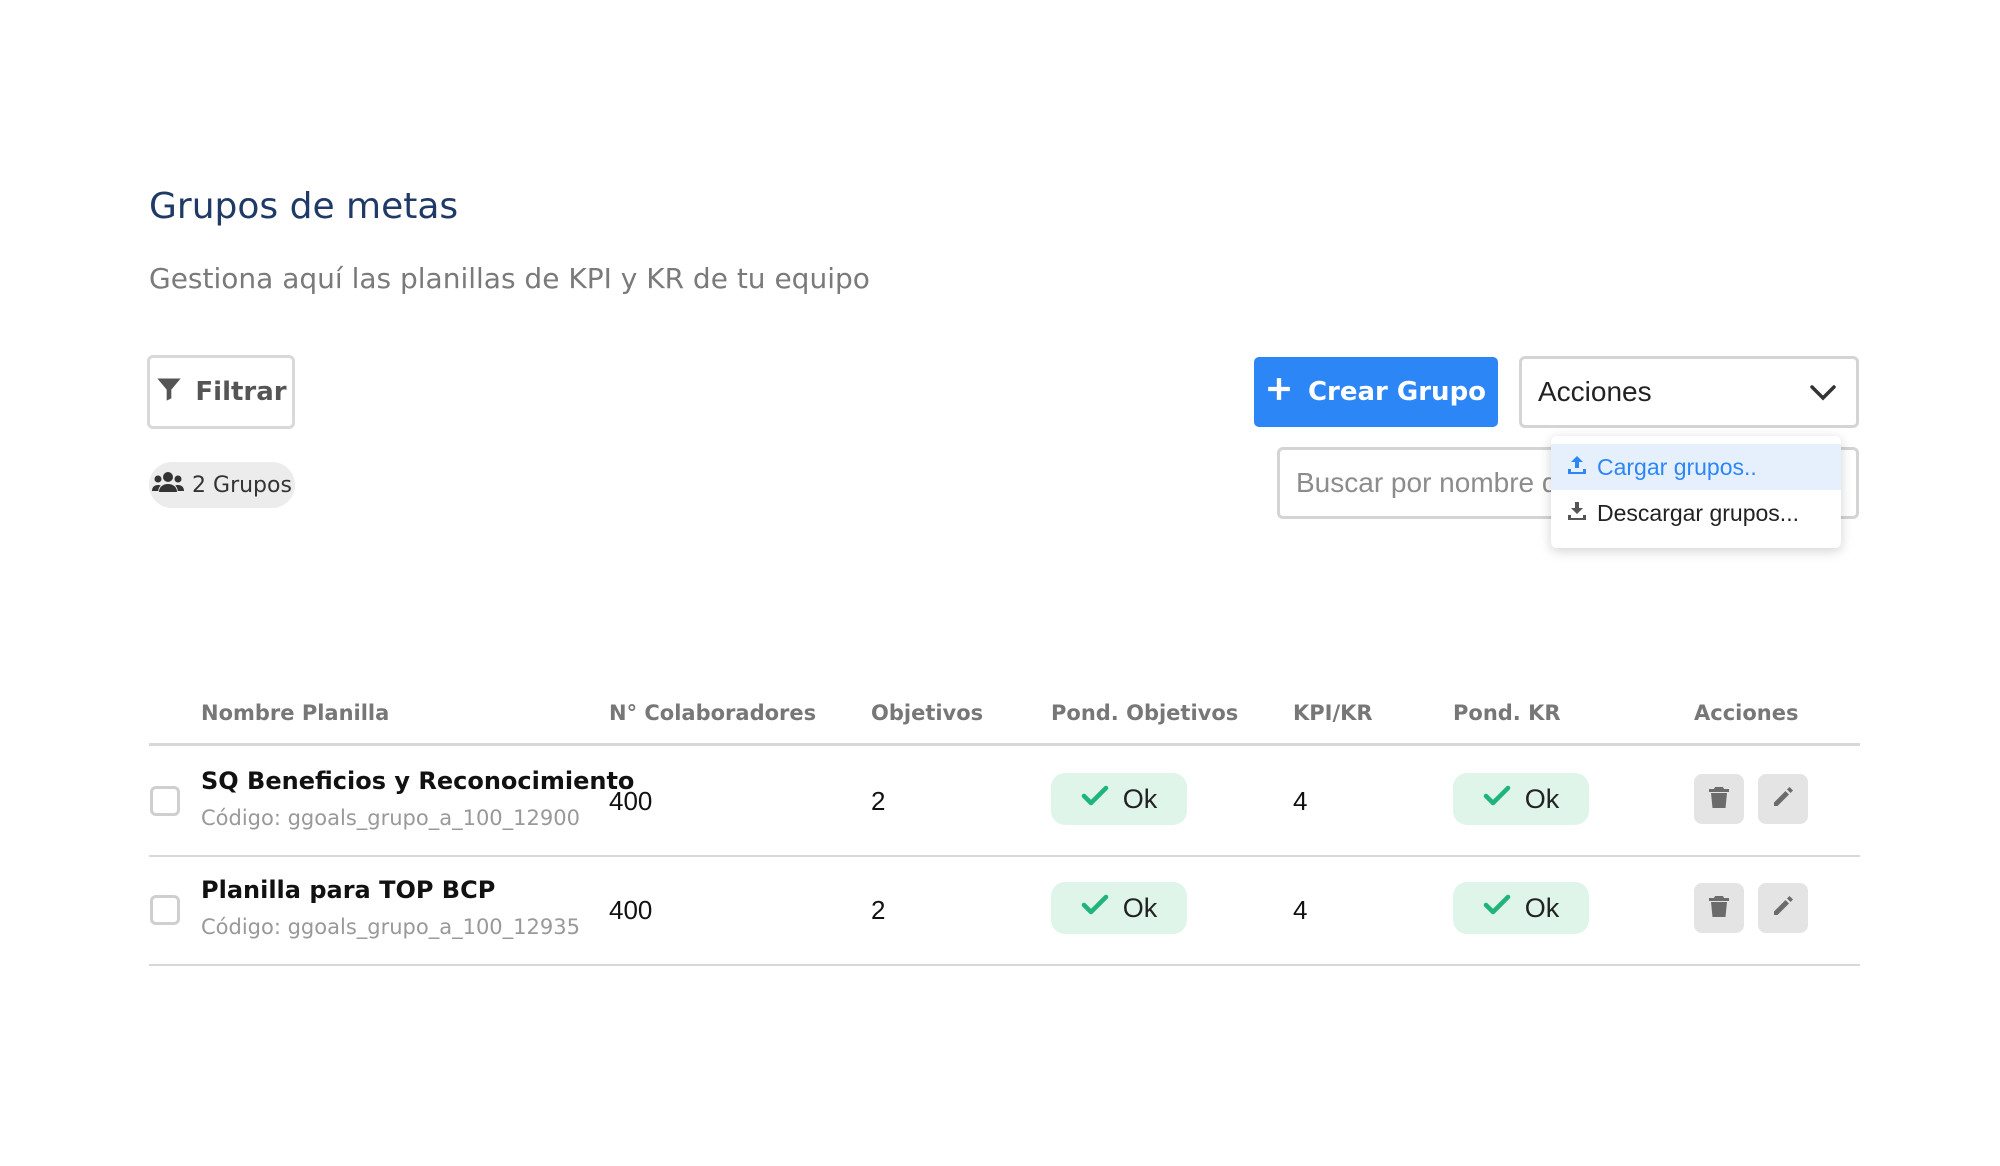  Describe the element at coordinates (1397, 392) in the screenshot. I see `create-group-label: Crear Grupo` at that location.